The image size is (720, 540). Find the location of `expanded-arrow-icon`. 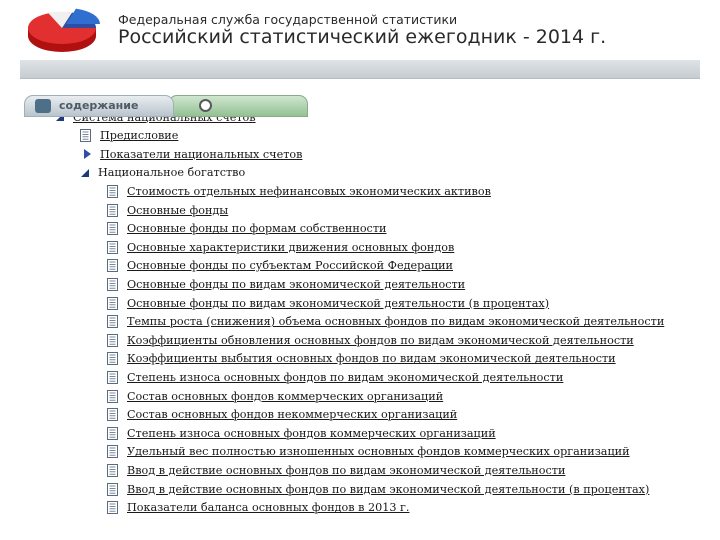

expanded-arrow-icon is located at coordinates (85, 172).